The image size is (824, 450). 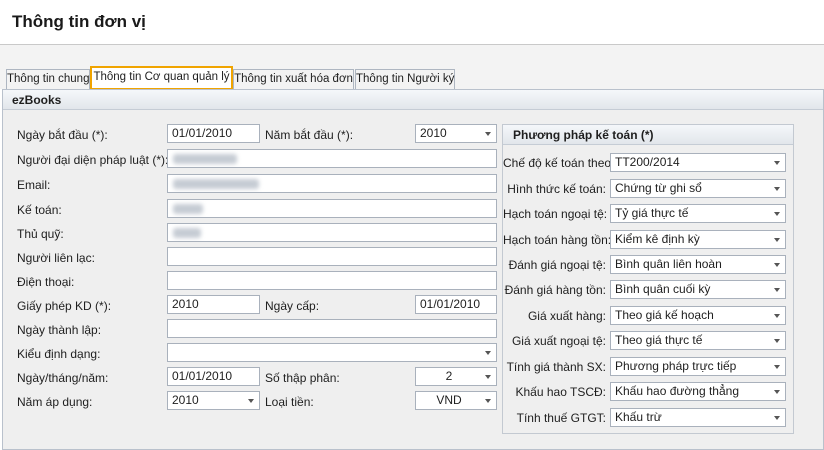 What do you see at coordinates (64, 306) in the screenshot?
I see `business-license-label: Giấy phép KD (*):` at bounding box center [64, 306].